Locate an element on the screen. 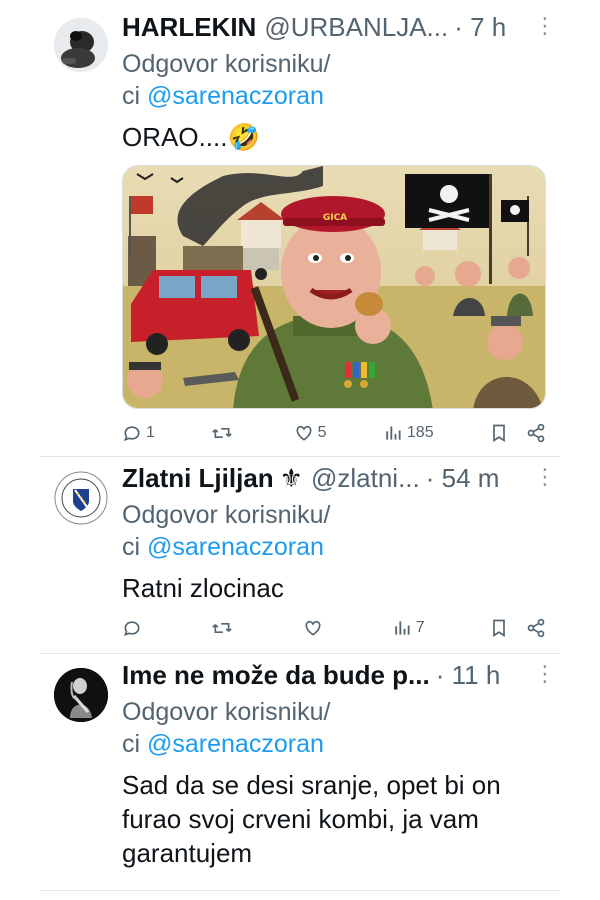  reply-button: 1 is located at coordinates (138, 433).